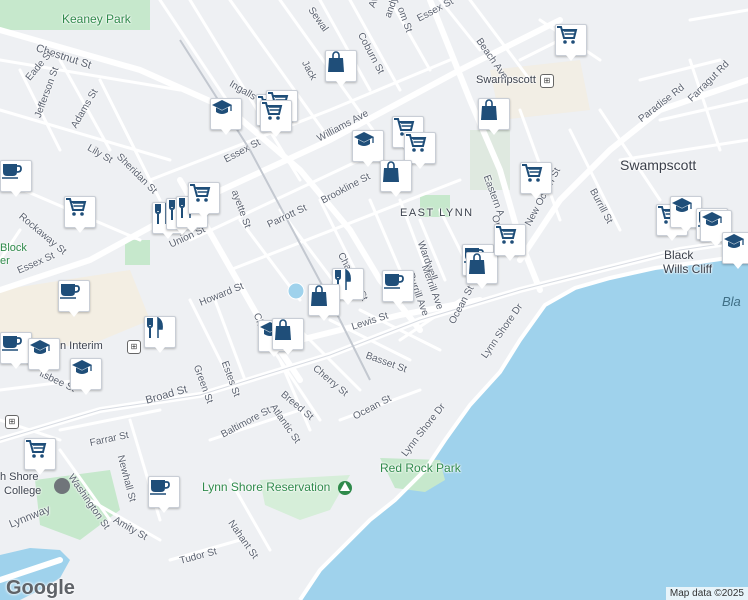 The width and height of the screenshot is (748, 600). Describe the element at coordinates (437, 213) in the screenshot. I see `east-lynn-label: EAST LYNN` at that location.